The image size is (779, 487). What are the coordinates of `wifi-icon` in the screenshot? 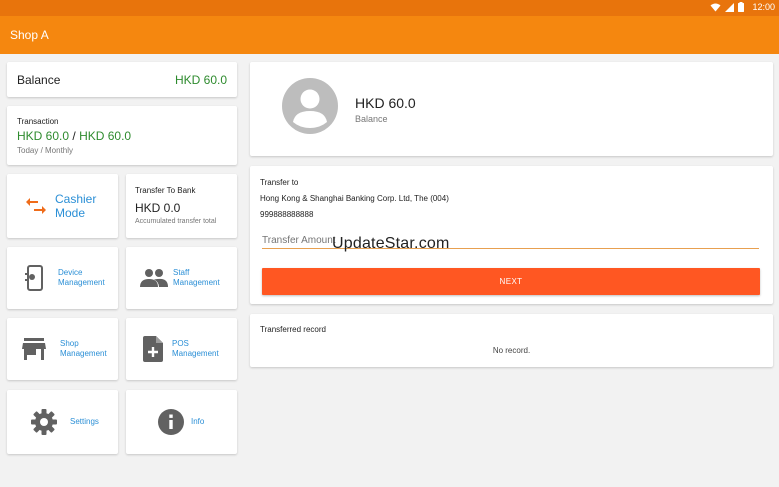 It's located at (715, 7).